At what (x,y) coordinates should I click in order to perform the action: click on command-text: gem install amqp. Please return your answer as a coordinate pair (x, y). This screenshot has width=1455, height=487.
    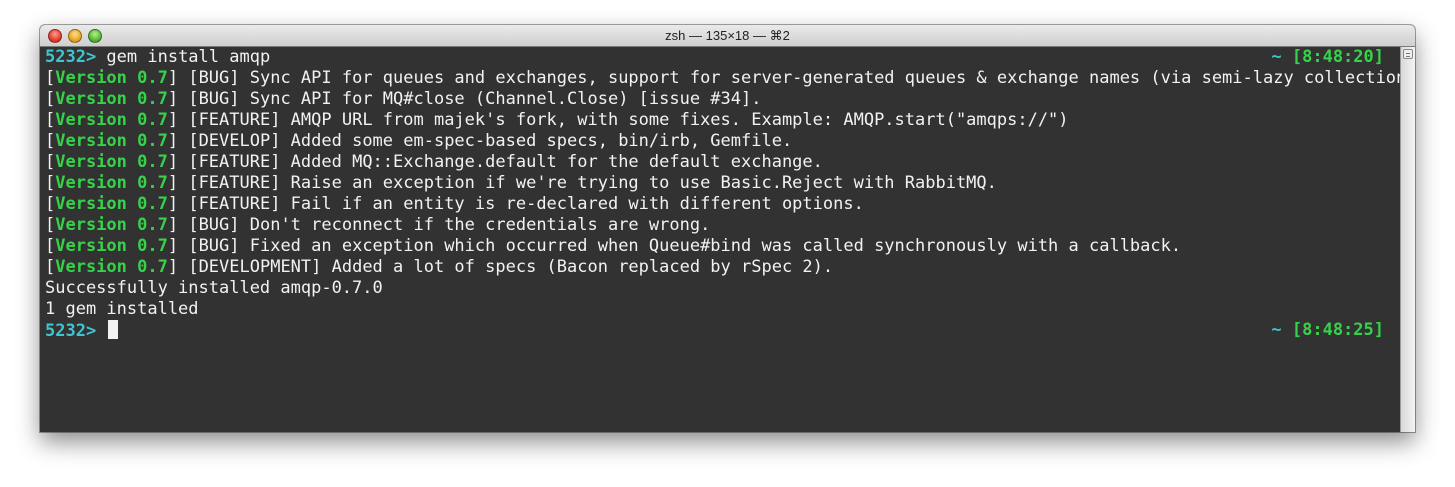
    Looking at the image, I should click on (183, 57).